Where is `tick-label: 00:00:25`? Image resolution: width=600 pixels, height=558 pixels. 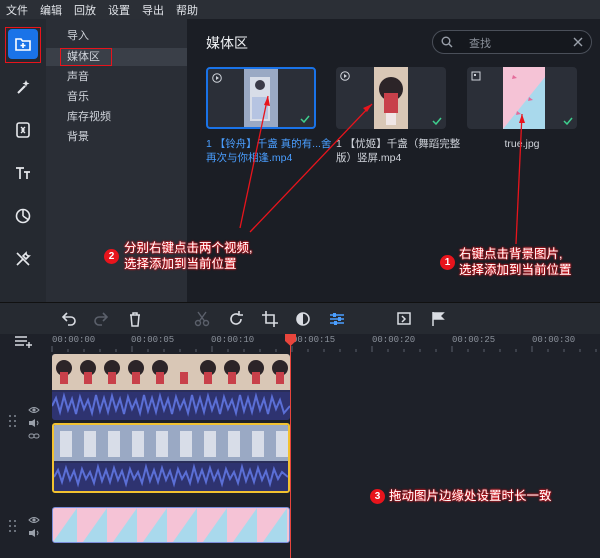 tick-label: 00:00:25 is located at coordinates (474, 340).